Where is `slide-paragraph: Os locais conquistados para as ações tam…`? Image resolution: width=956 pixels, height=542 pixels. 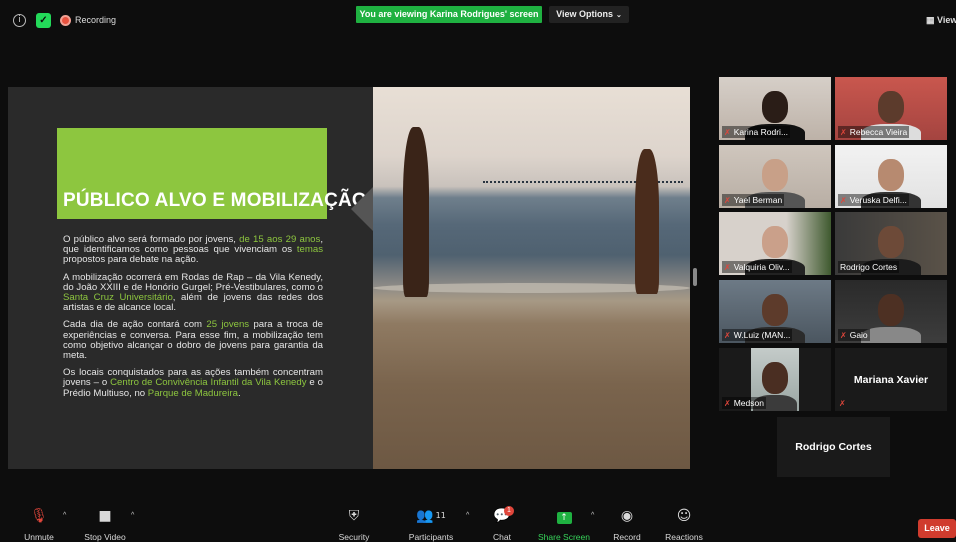
slide-paragraph: Os locais conquistados para as ações tam… is located at coordinates (193, 383).